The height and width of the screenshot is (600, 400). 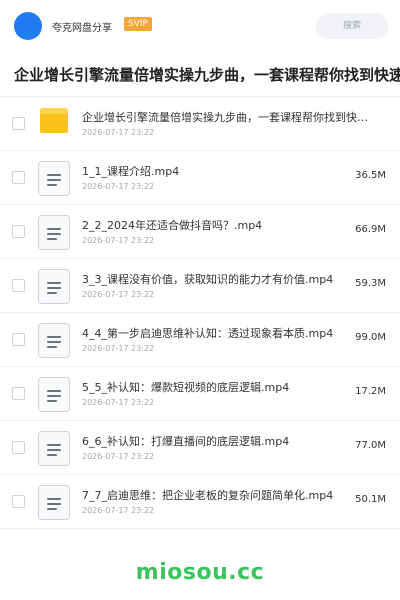 What do you see at coordinates (370, 283) in the screenshot?
I see `item-size: 59.3M` at bounding box center [370, 283].